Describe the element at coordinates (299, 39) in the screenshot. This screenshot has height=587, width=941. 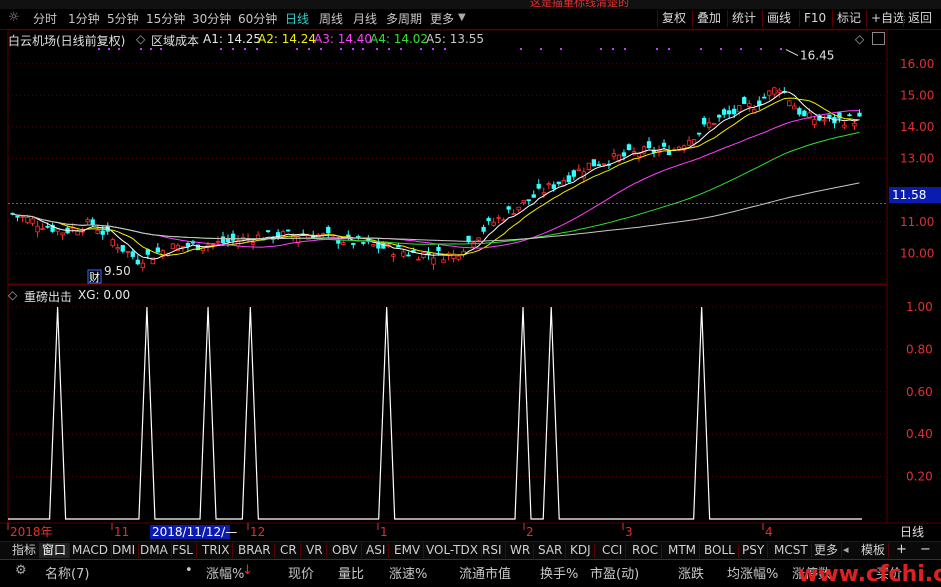
I see `series-a2-value: 14.24` at that location.